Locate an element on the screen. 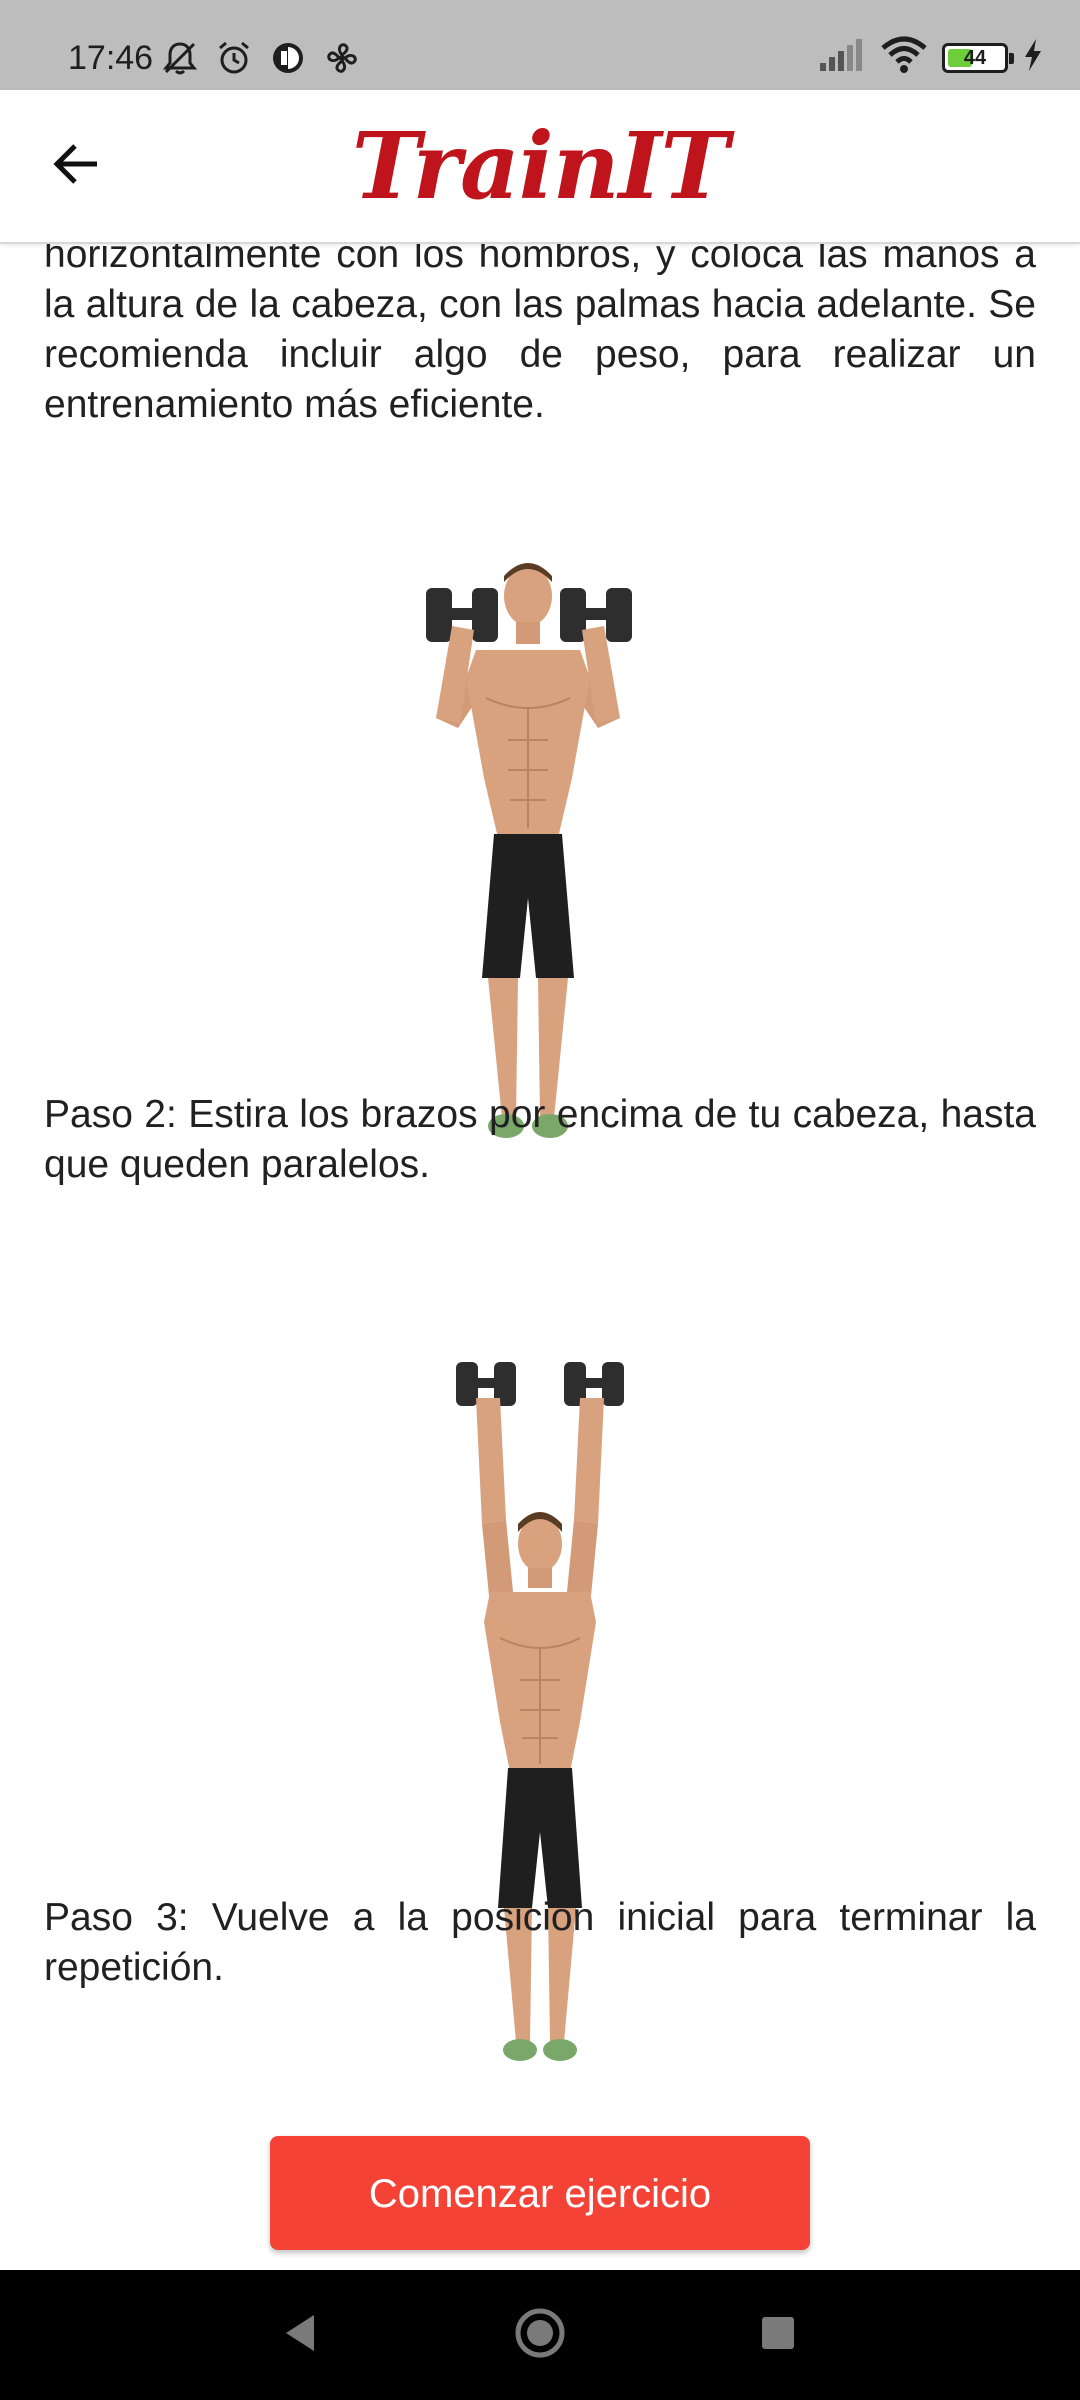 The width and height of the screenshot is (1080, 2400). signal-icon is located at coordinates (842, 57).